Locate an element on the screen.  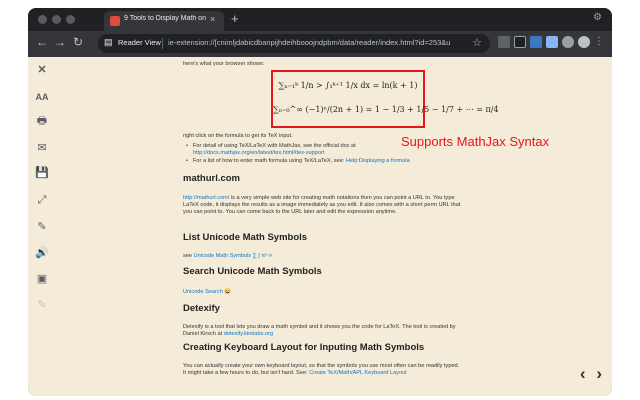
keyboard-layout-link: Create TeX/Math/APL Keyboard Layout is located at coordinates (358, 373).